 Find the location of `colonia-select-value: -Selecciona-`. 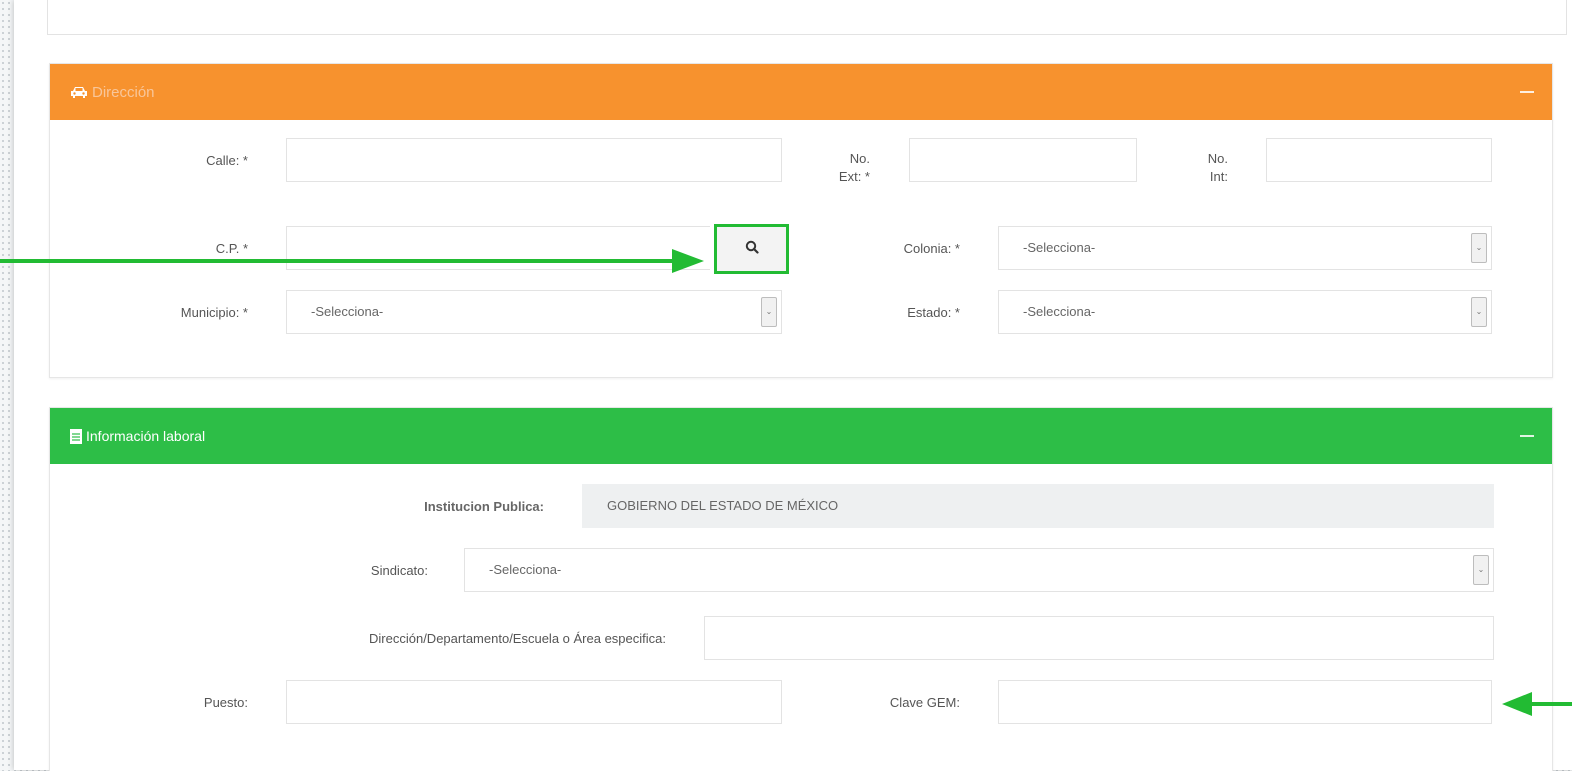

colonia-select-value: -Selecciona- is located at coordinates (1059, 247).